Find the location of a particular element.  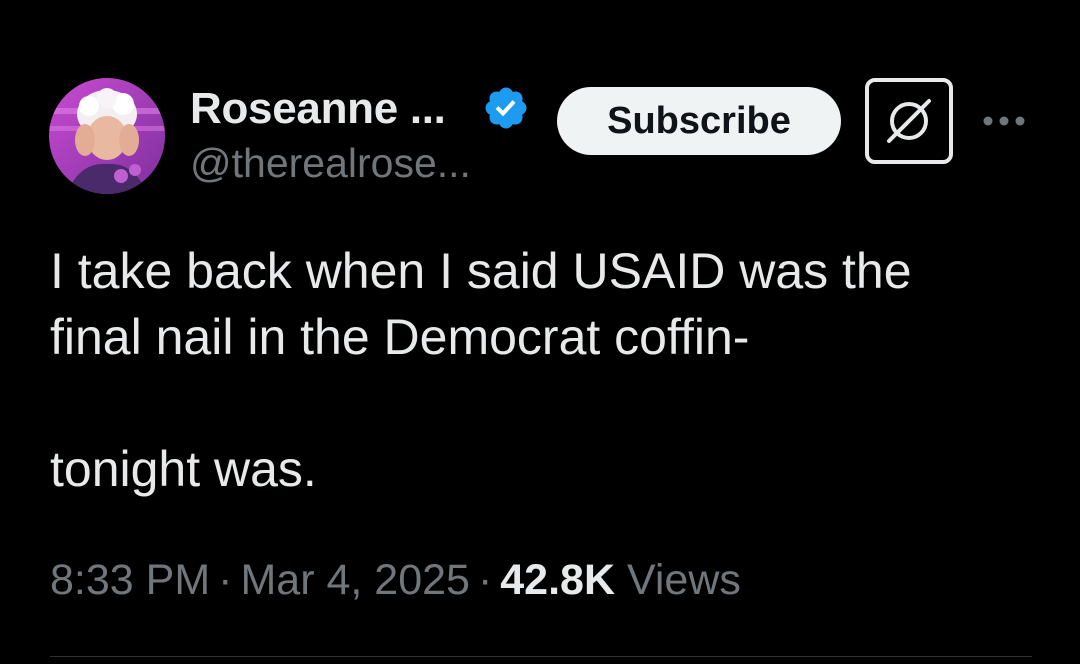

grok-button is located at coordinates (909, 121).